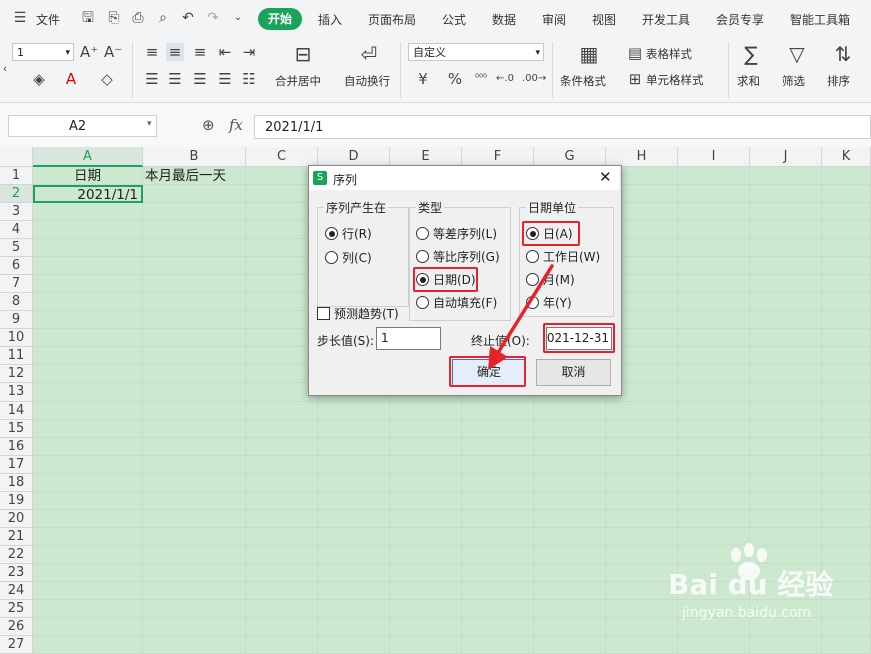  What do you see at coordinates (740, 19) in the screenshot?
I see `tab-member: 会员专享` at bounding box center [740, 19].